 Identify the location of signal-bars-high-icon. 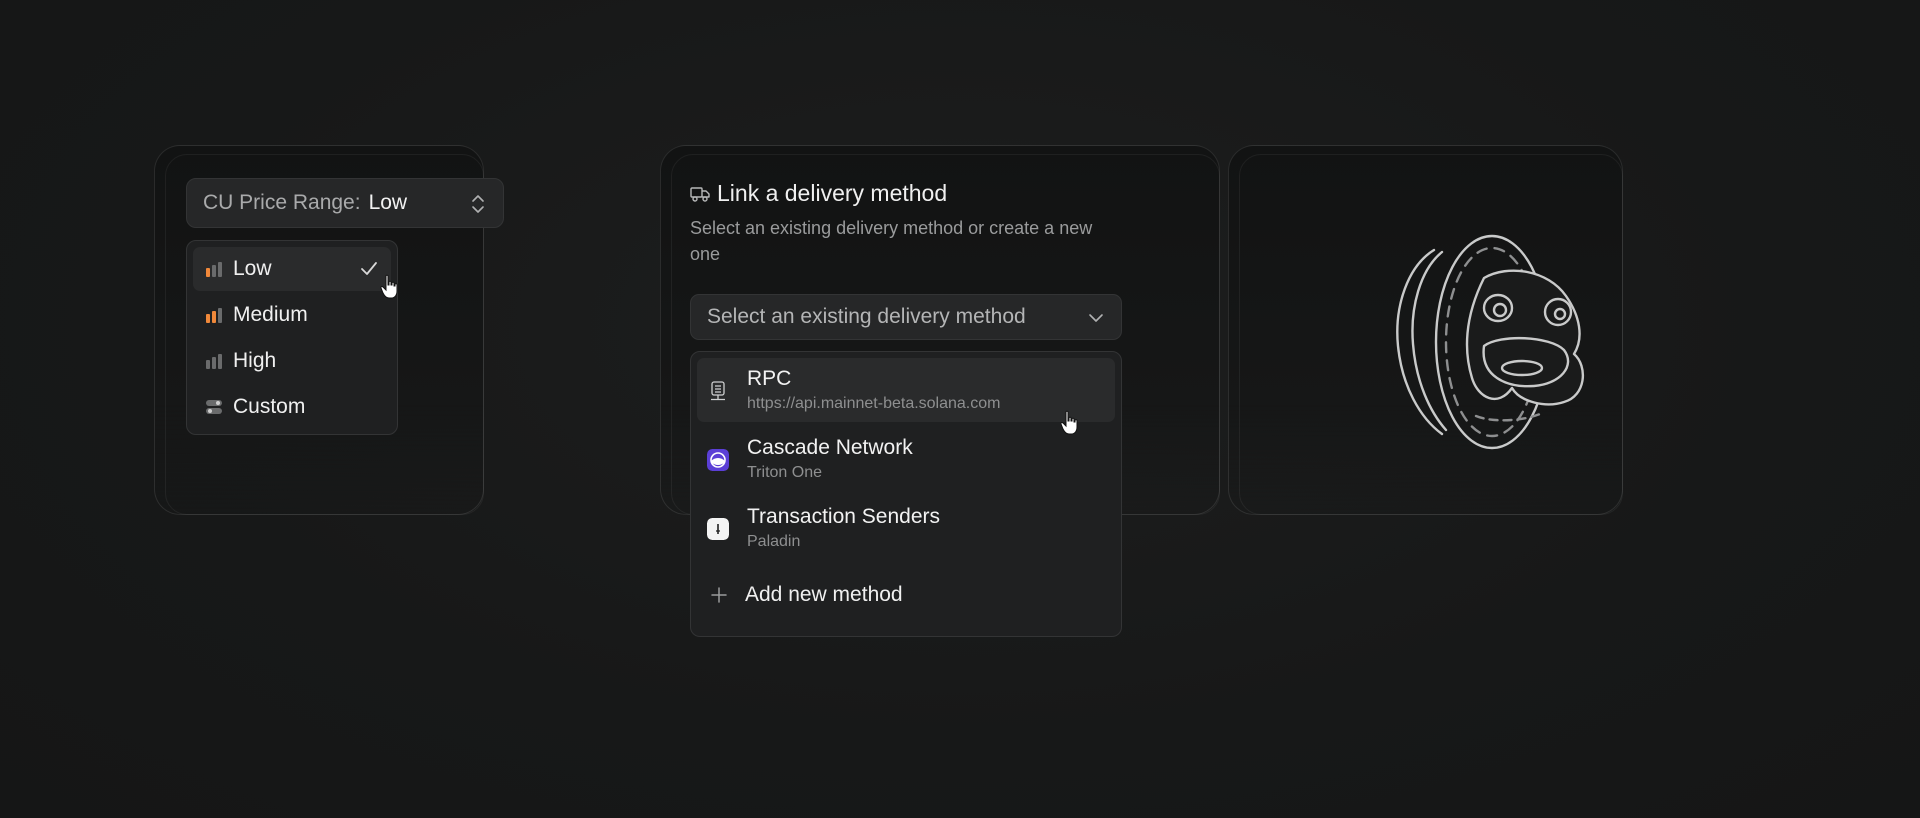
(214, 361).